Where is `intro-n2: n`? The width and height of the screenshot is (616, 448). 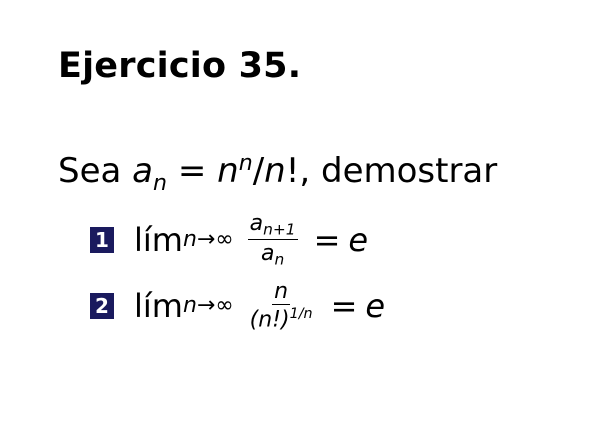
intro-n2: n is located at coordinates (275, 171).